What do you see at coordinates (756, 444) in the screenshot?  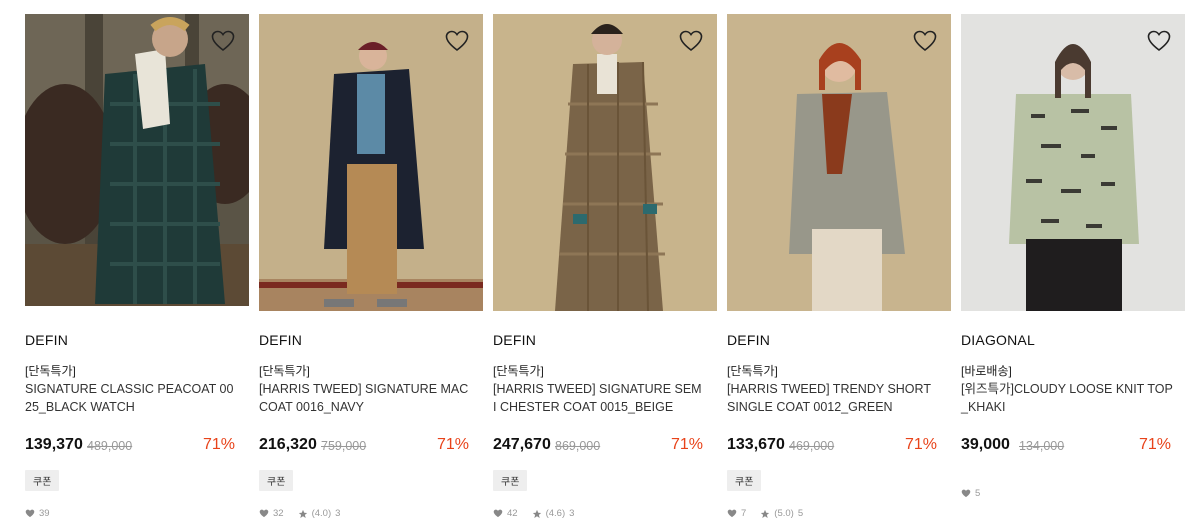 I see `sale-price: 133,670` at bounding box center [756, 444].